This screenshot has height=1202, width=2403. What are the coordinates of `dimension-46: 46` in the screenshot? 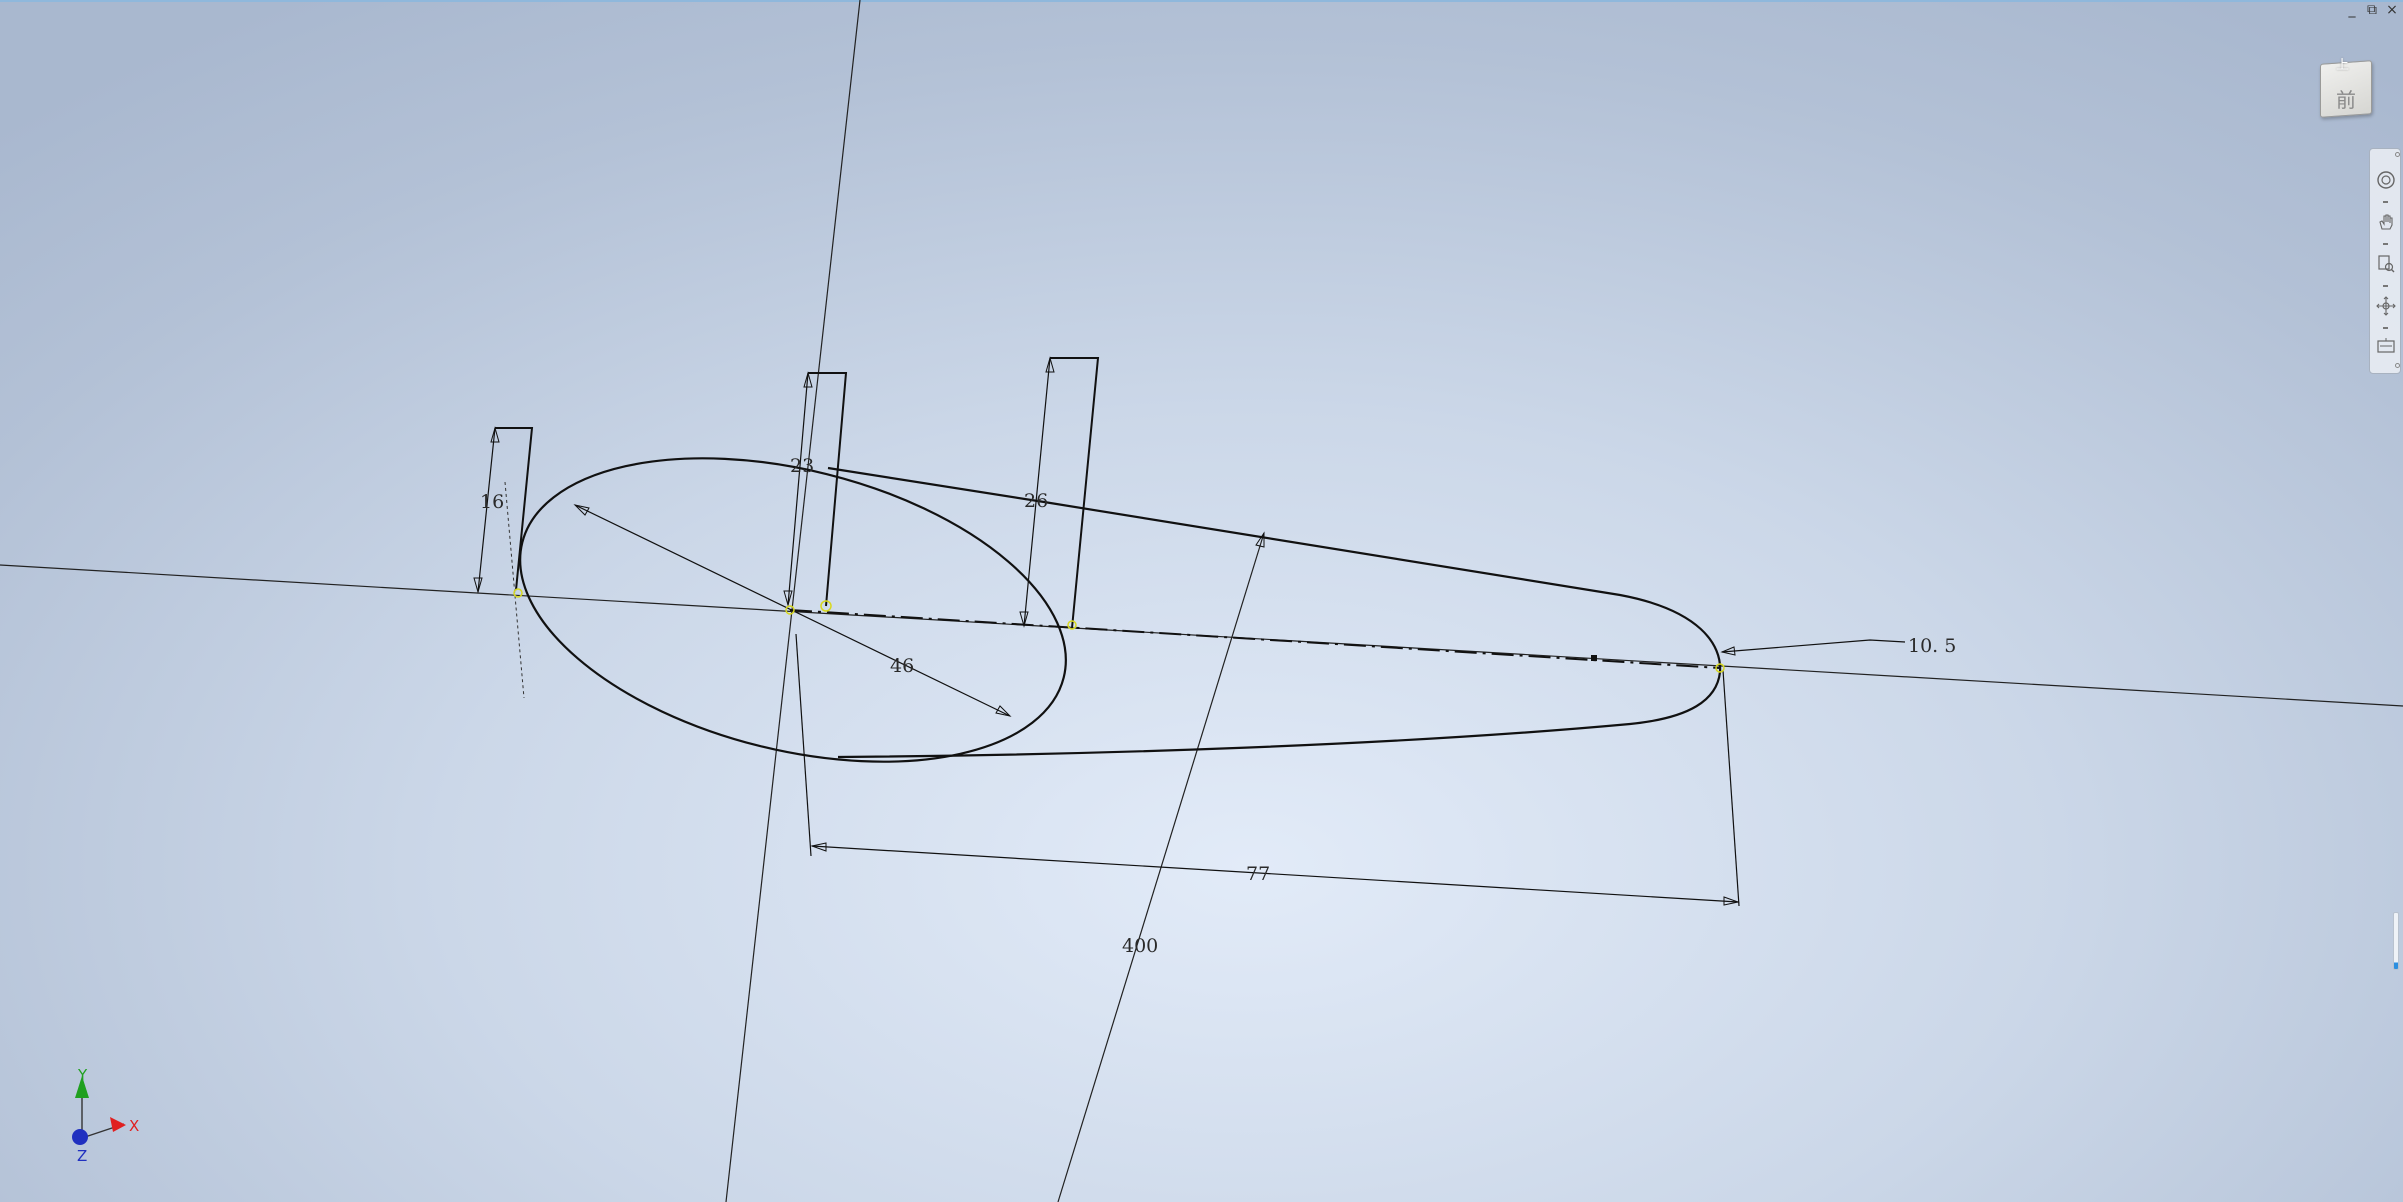 It's located at (792, 610).